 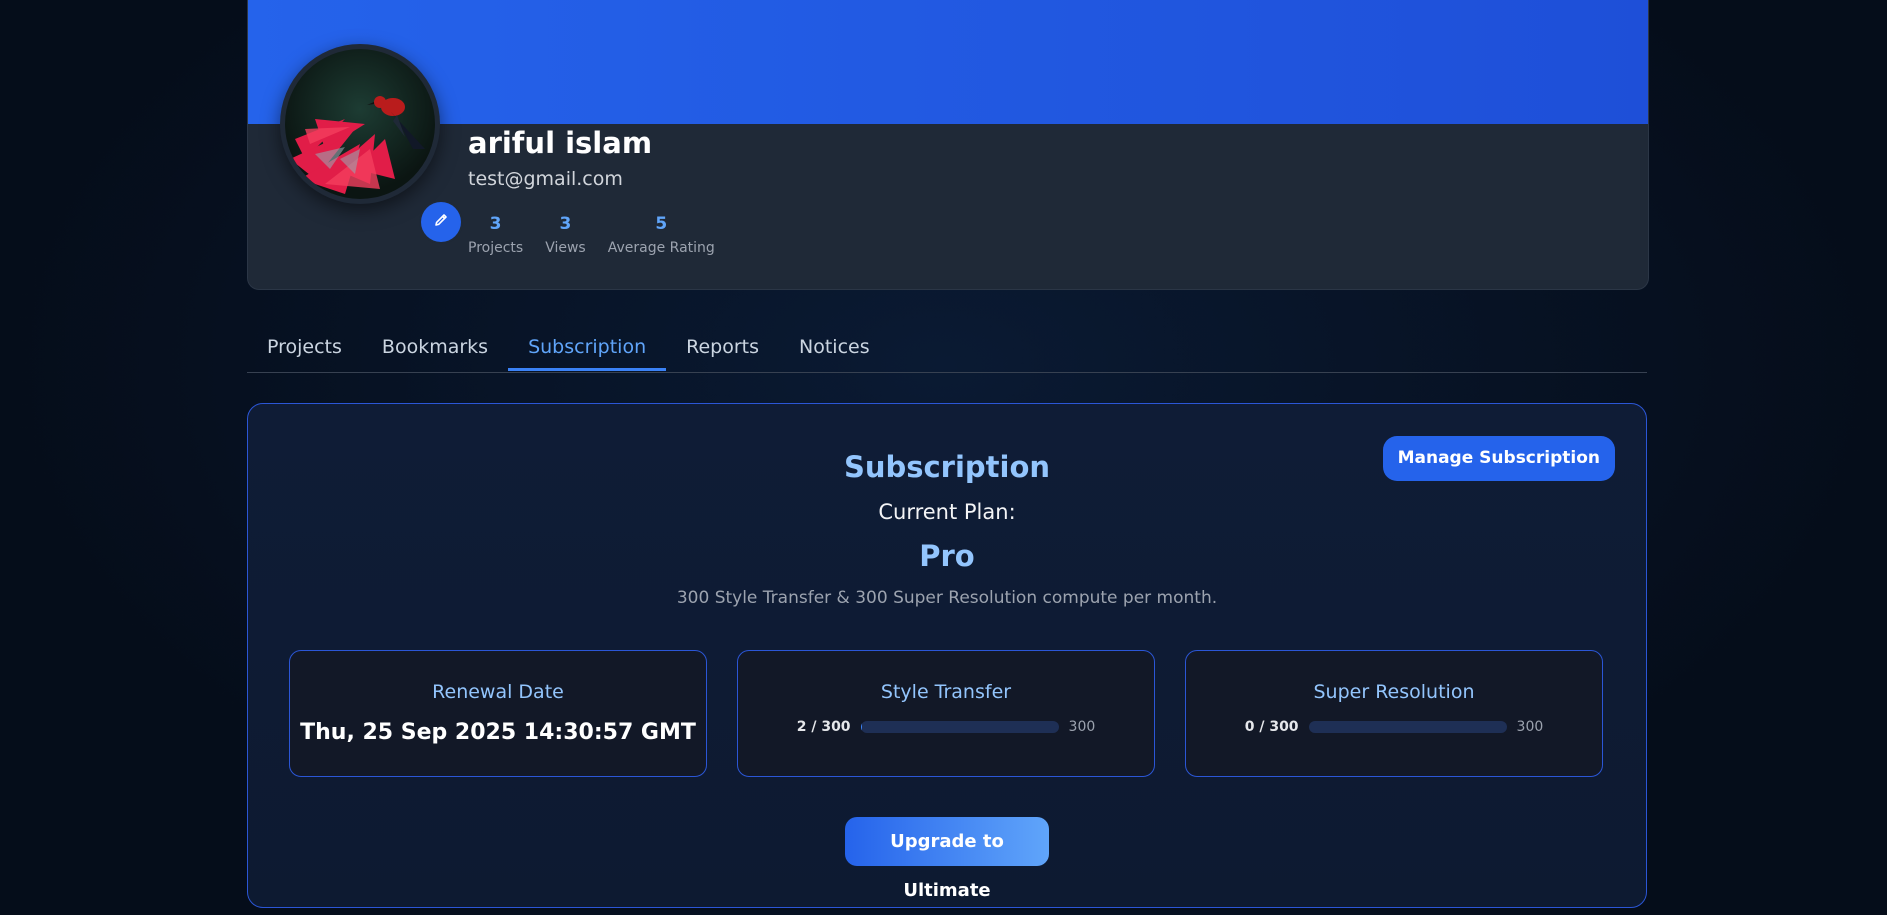 I want to click on style-transfer-box: Style Transfer 2 / 300 300, so click(x=946, y=713).